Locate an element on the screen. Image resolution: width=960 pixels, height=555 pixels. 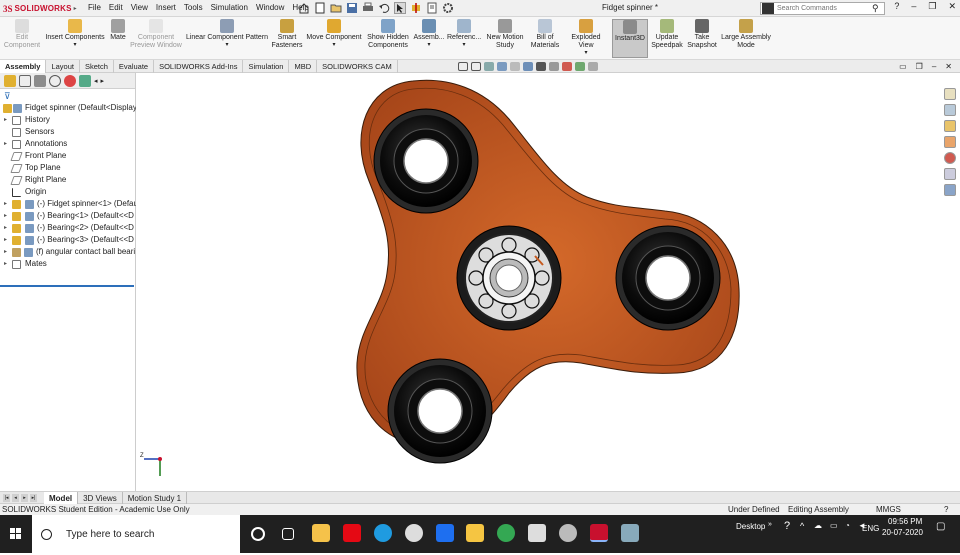
feature-manager-tab-icon is located at coordinates (10, 80).